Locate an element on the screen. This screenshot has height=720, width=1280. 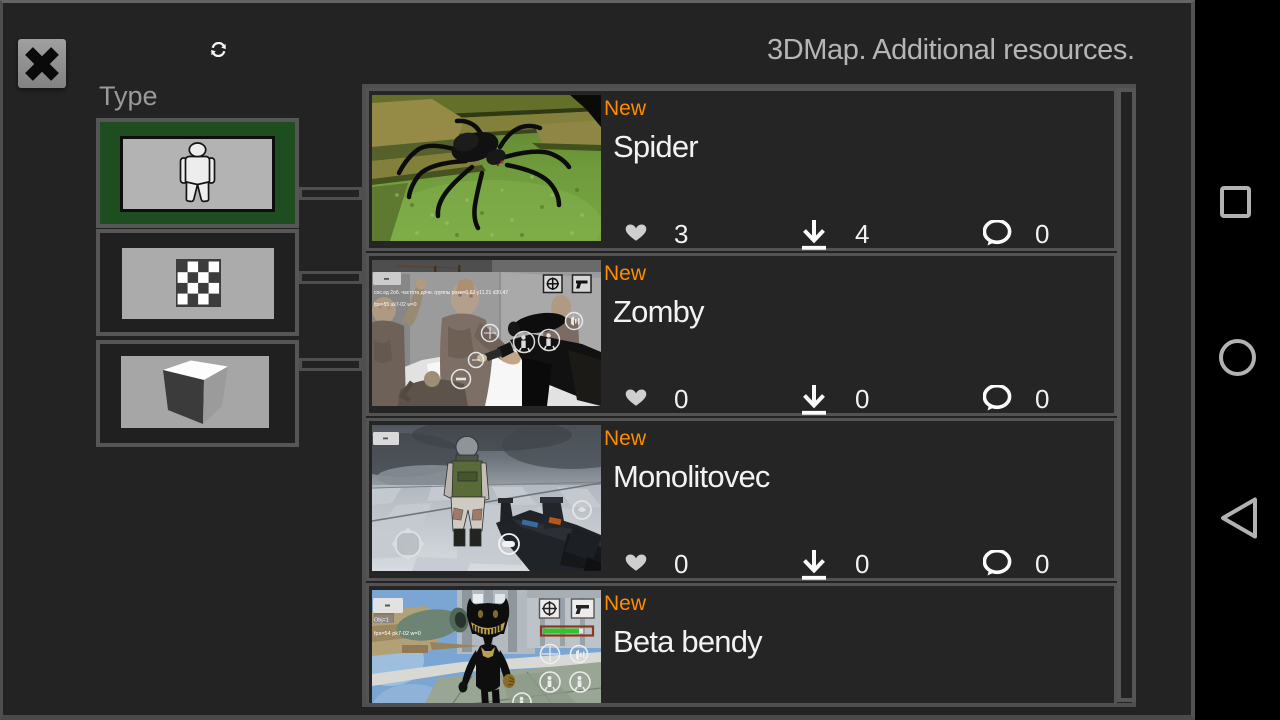
svg-text: Obj=1 is located at coordinates (381, 621).